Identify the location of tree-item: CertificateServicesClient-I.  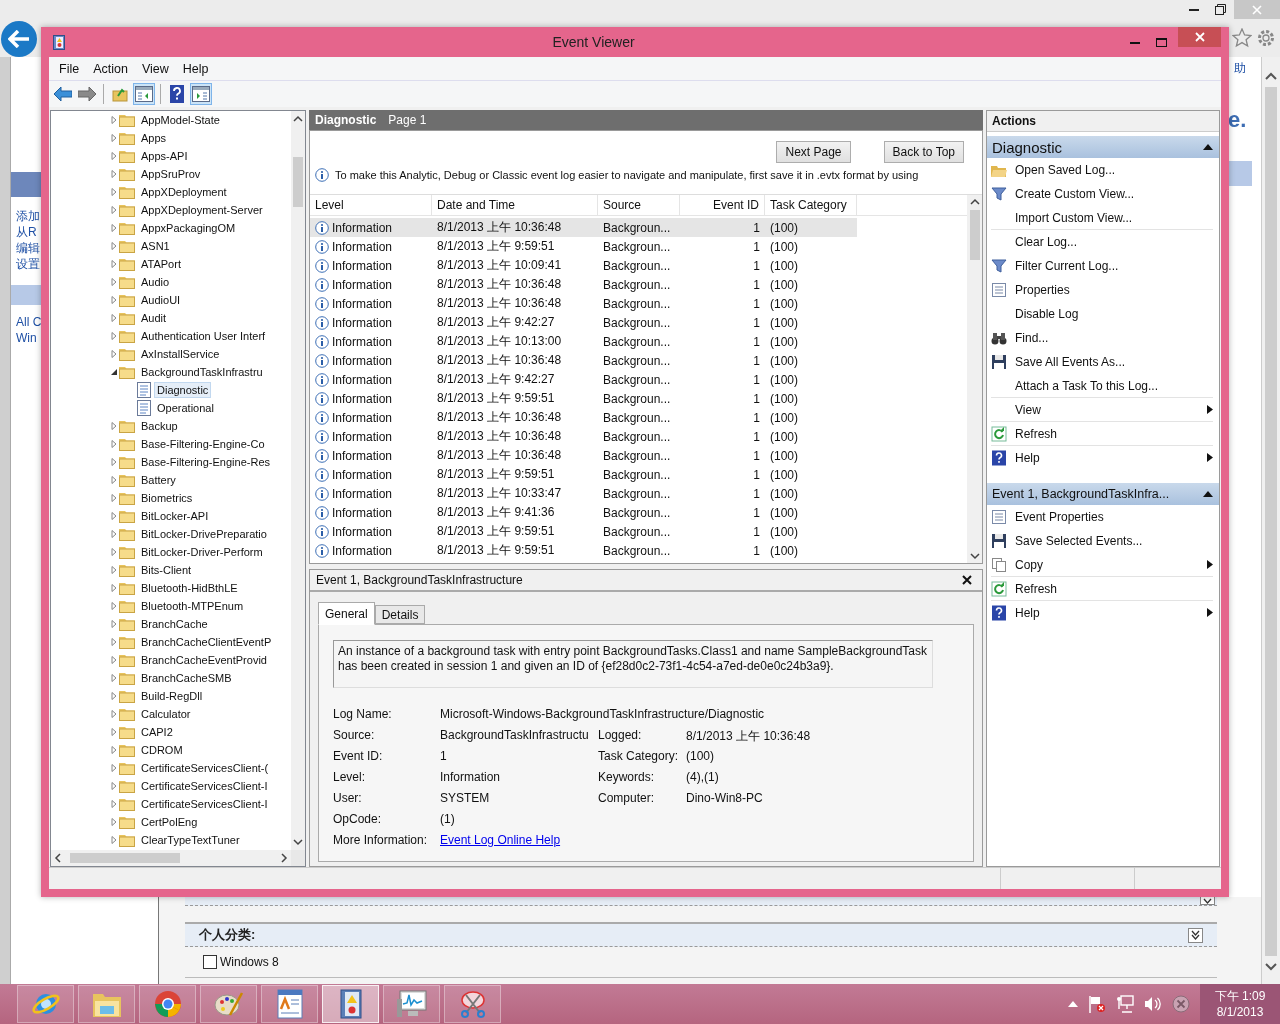
(204, 804).